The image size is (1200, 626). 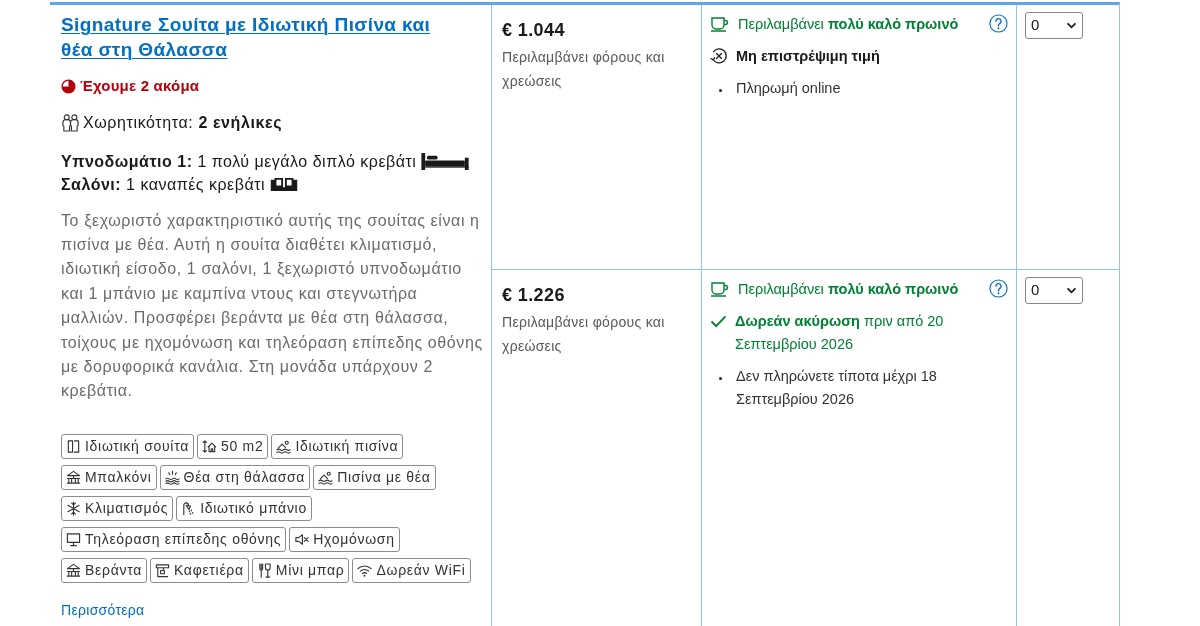 What do you see at coordinates (183, 122) in the screenshot?
I see `occupancy-text: Χωρητικότητα: 2 ενήλικες` at bounding box center [183, 122].